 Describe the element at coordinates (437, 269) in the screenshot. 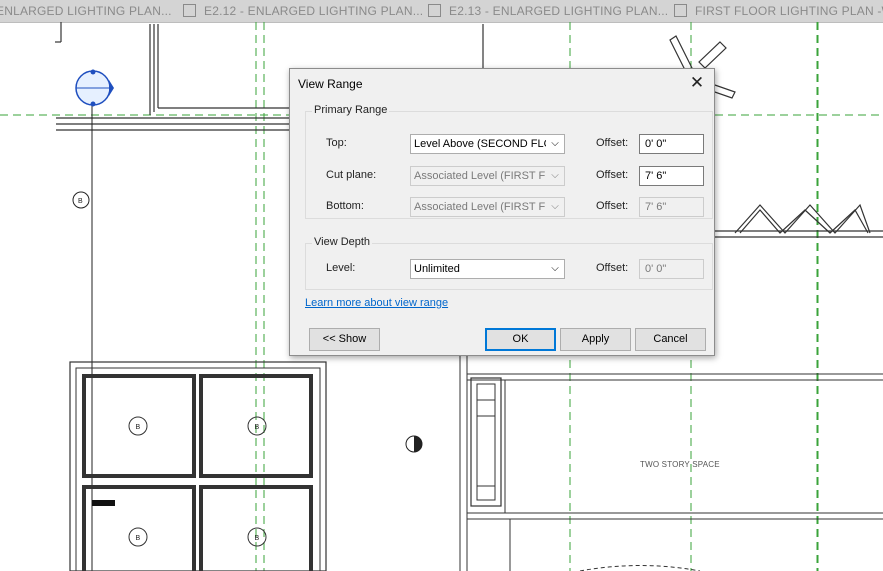

I see `depth-level-value: Unlimited` at that location.